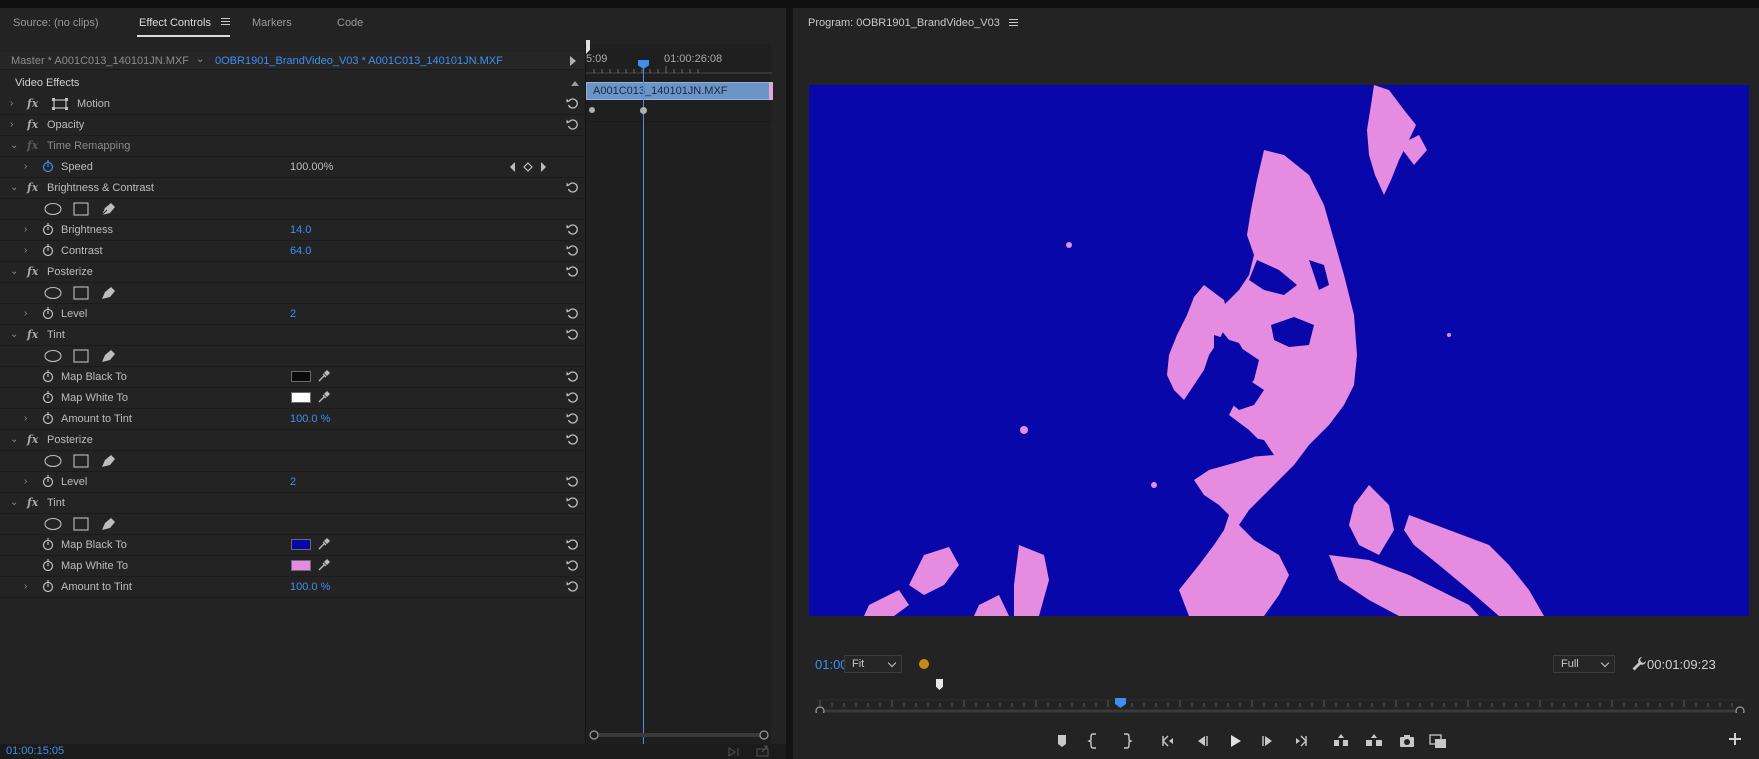 This screenshot has width=1759, height=759. What do you see at coordinates (1062, 741) in the screenshot?
I see `add-marker-icon` at bounding box center [1062, 741].